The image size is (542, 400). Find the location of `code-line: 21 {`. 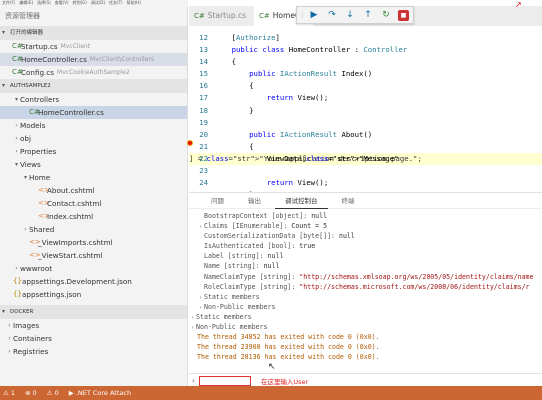

code-line: 21 { is located at coordinates (365, 147).